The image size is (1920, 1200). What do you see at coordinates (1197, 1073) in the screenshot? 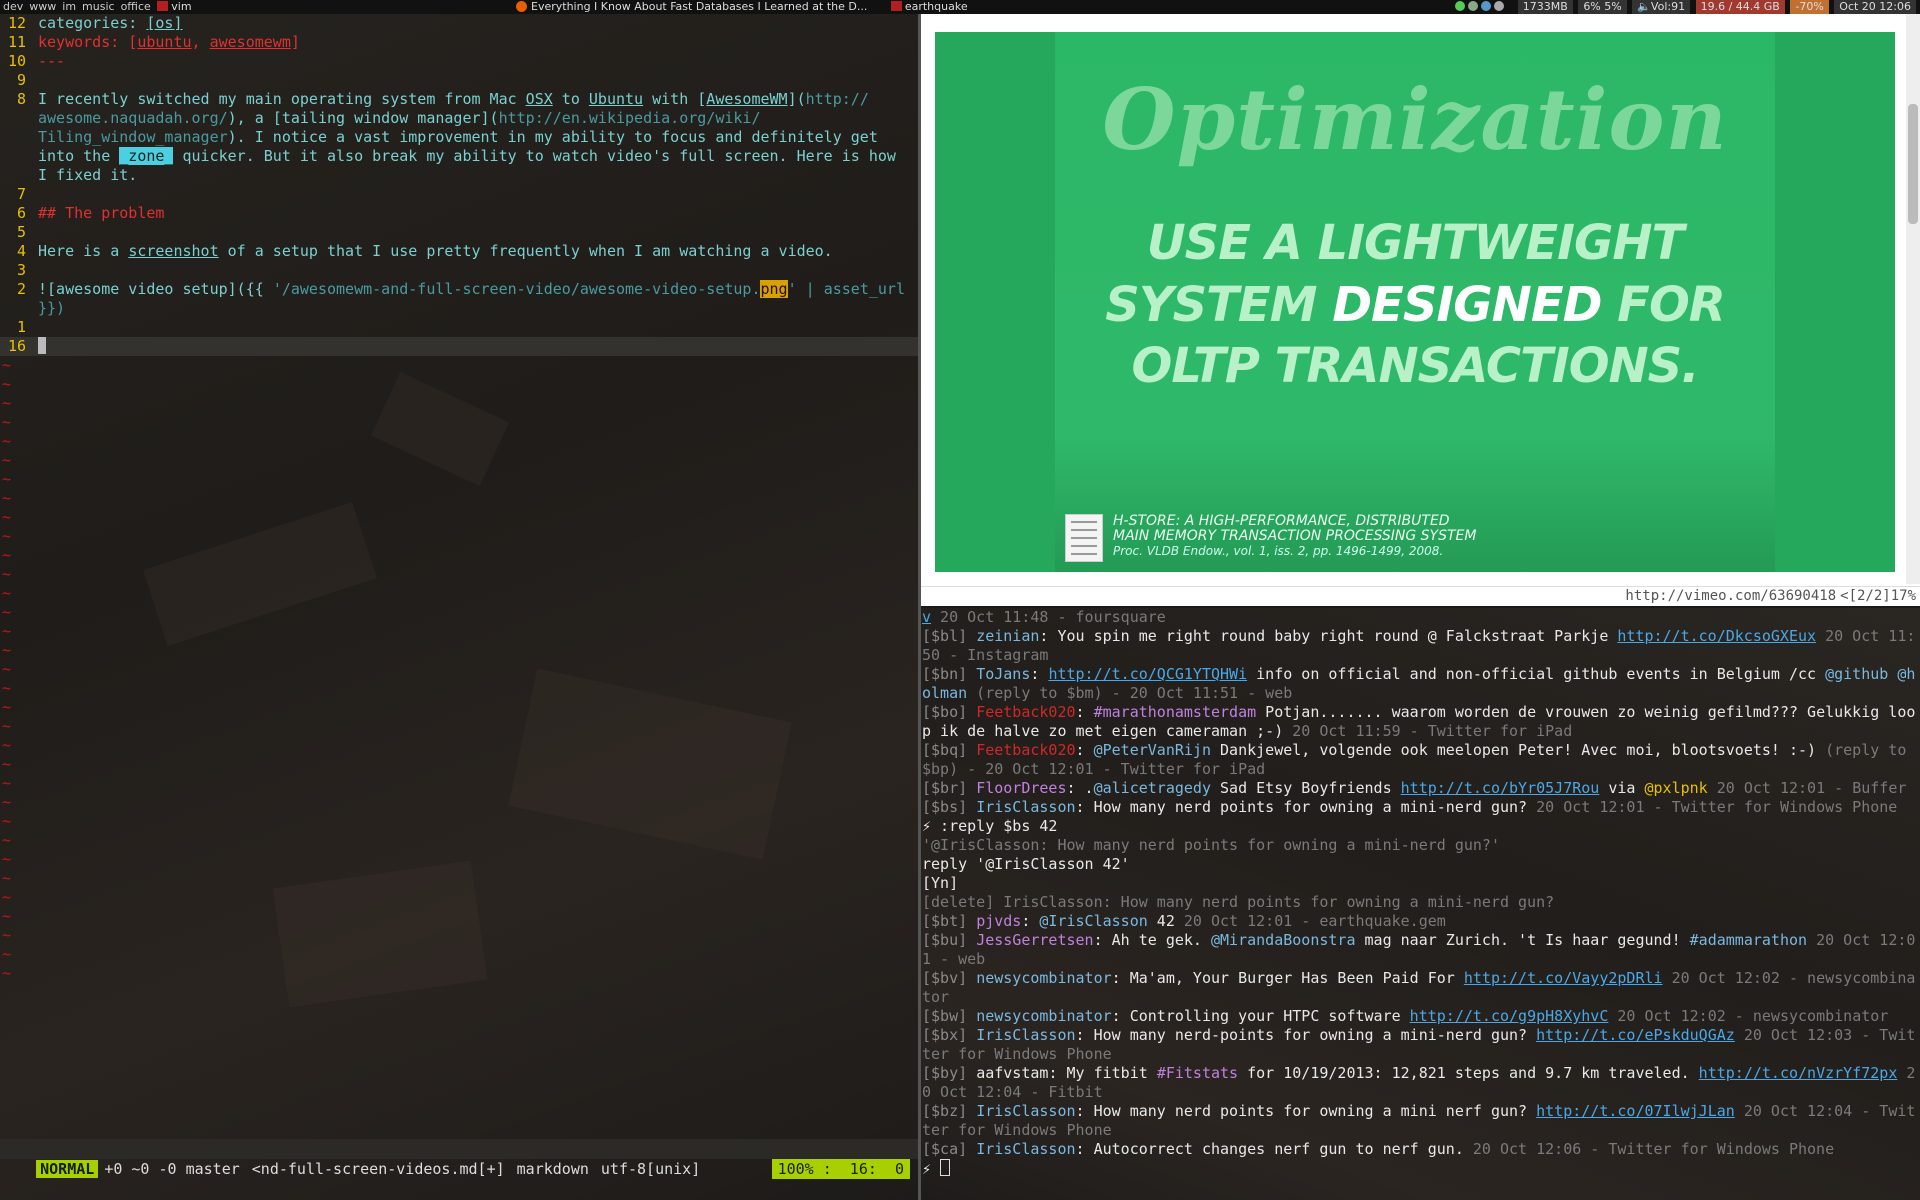
I see `tweet-text: #Fitstats` at bounding box center [1197, 1073].